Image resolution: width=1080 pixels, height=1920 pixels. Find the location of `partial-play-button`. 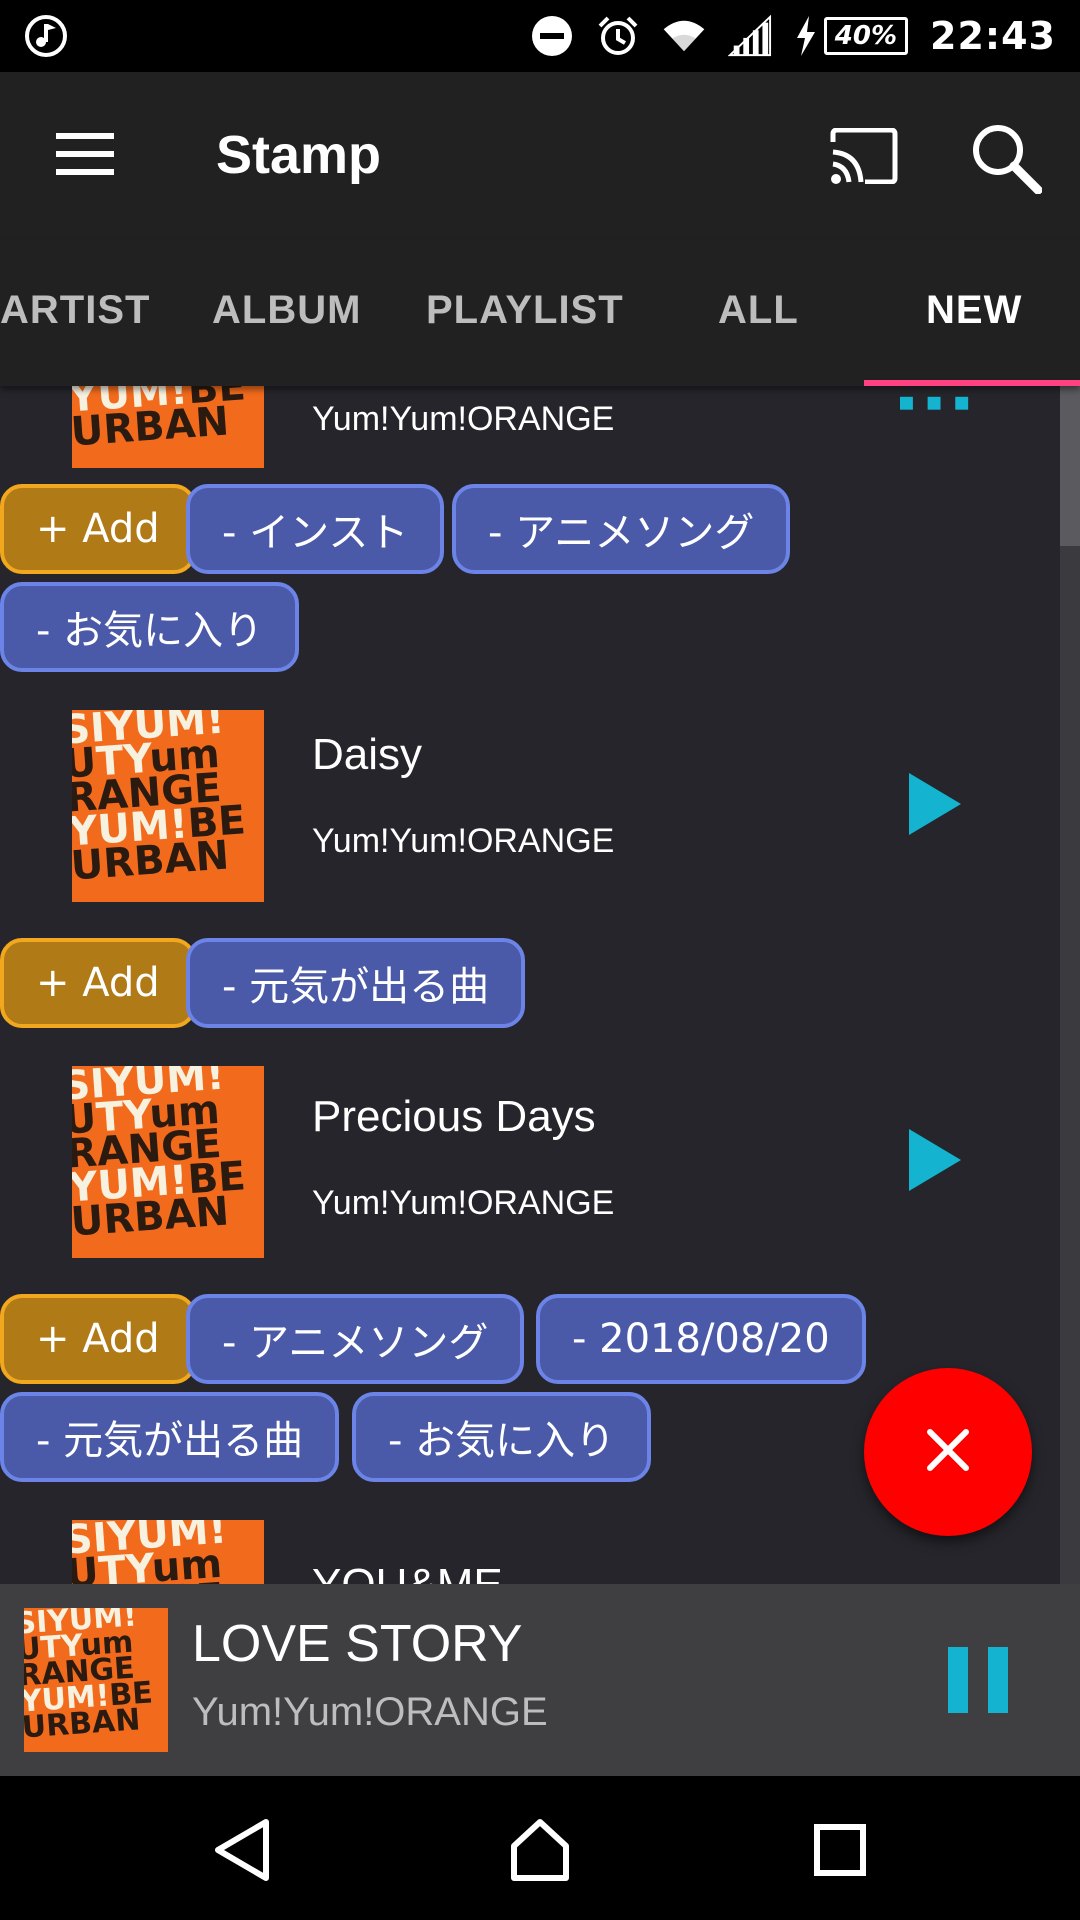

partial-play-button is located at coordinates (935, 416).